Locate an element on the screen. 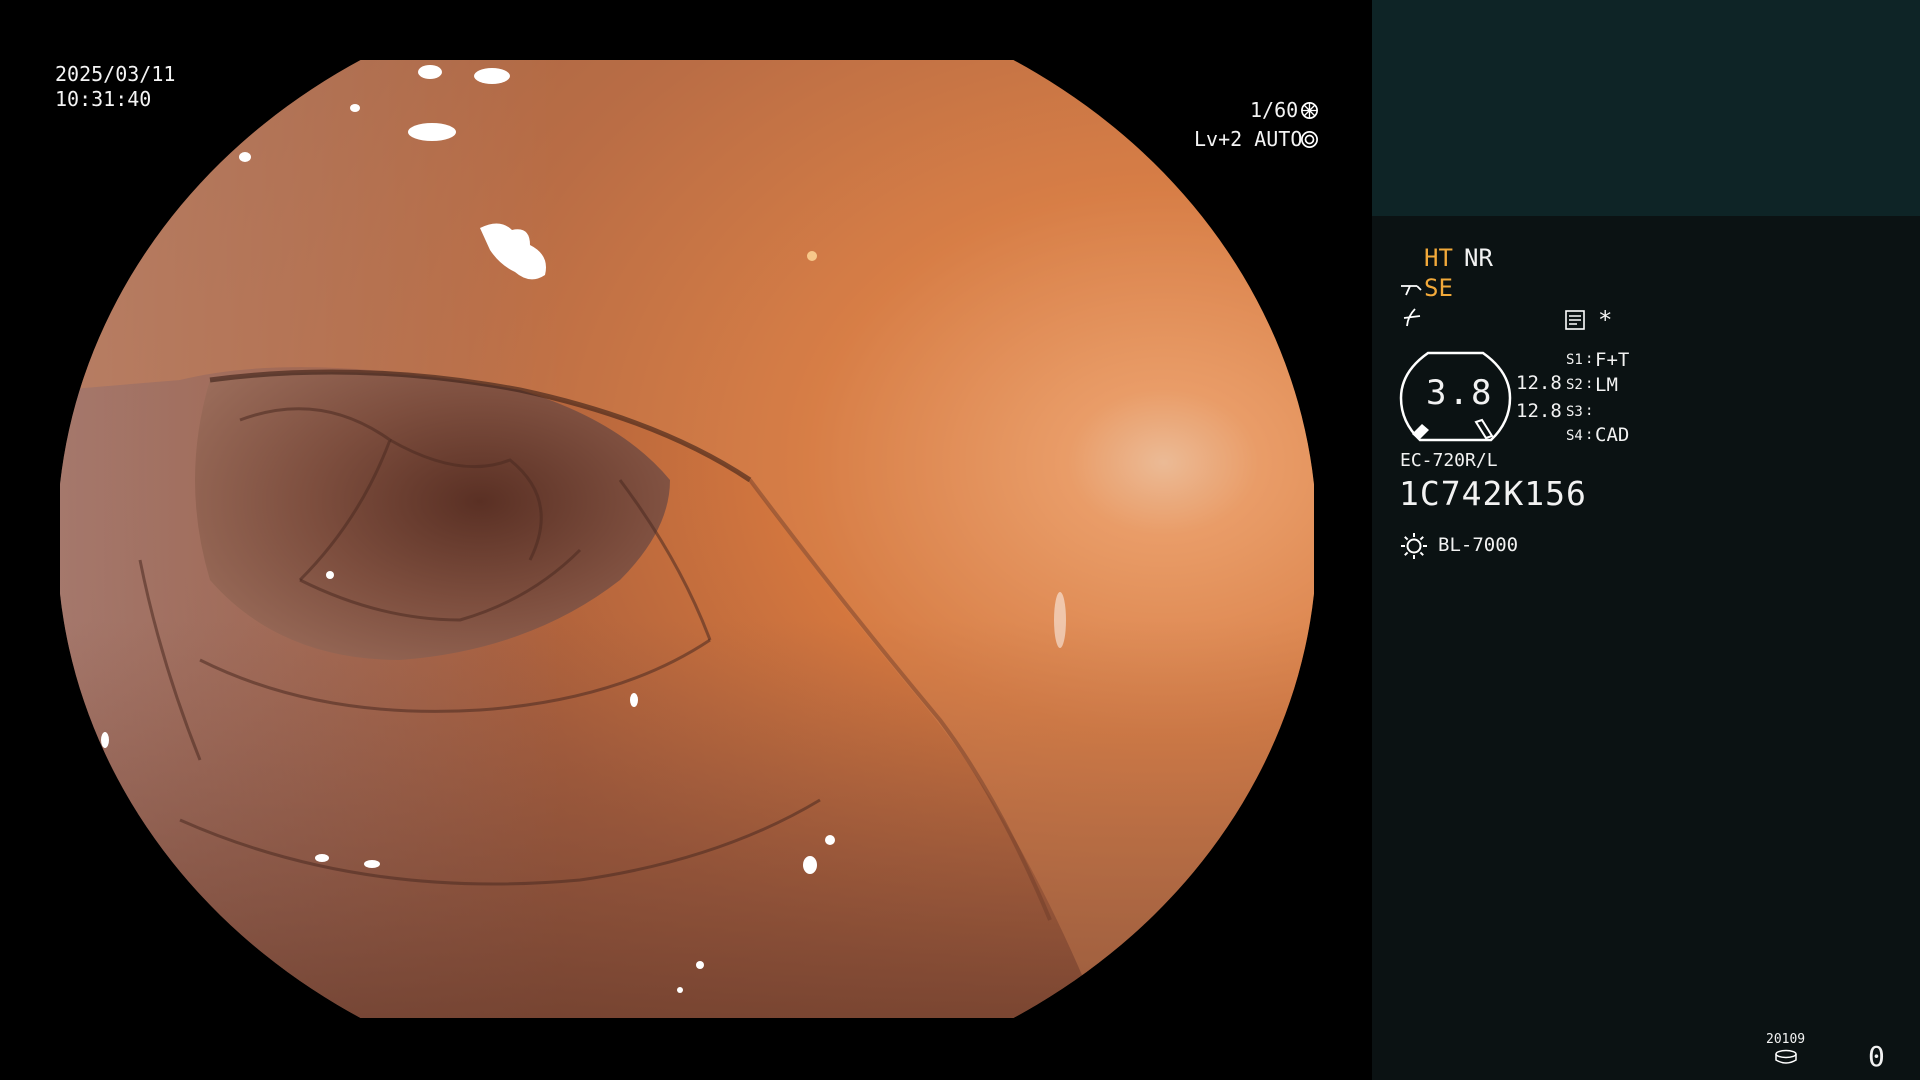 The height and width of the screenshot is (1080, 1920). value-a: 12.8 is located at coordinates (1539, 383).